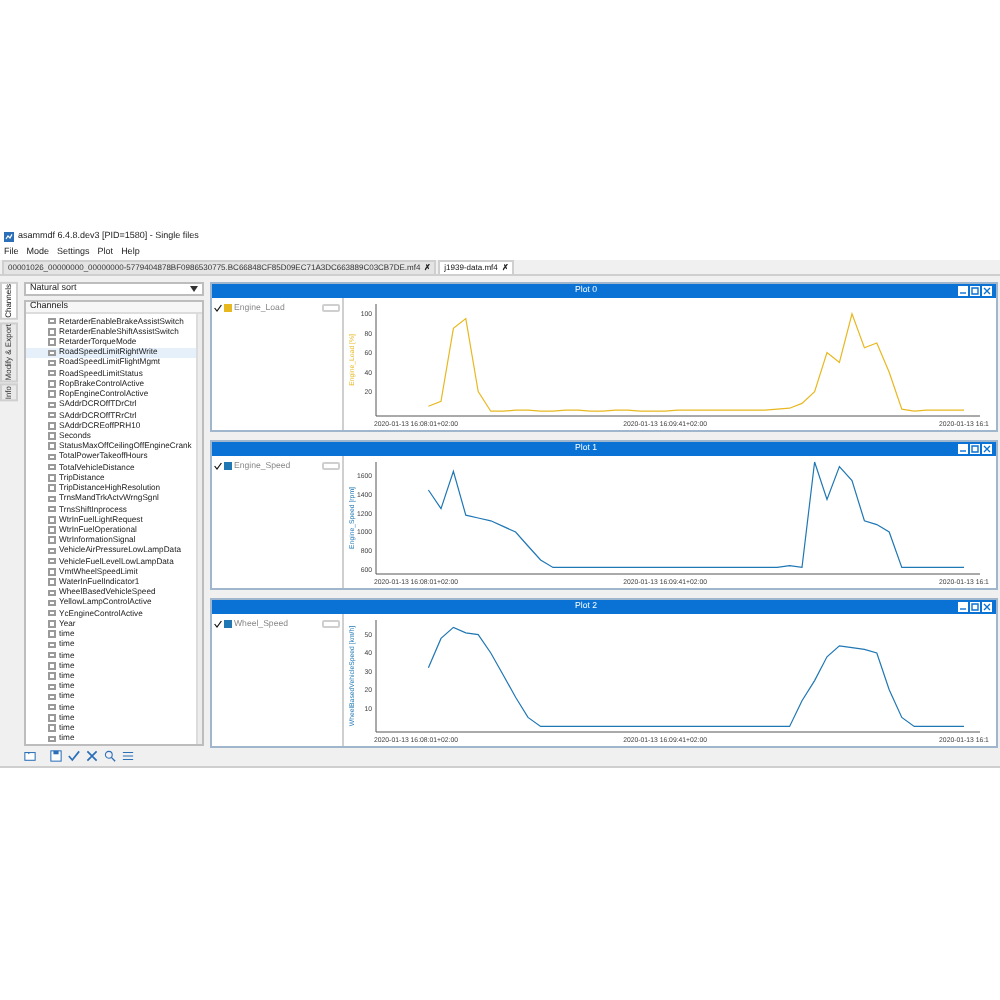 This screenshot has height=1000, width=1000. I want to click on save-icon, so click(56, 756).